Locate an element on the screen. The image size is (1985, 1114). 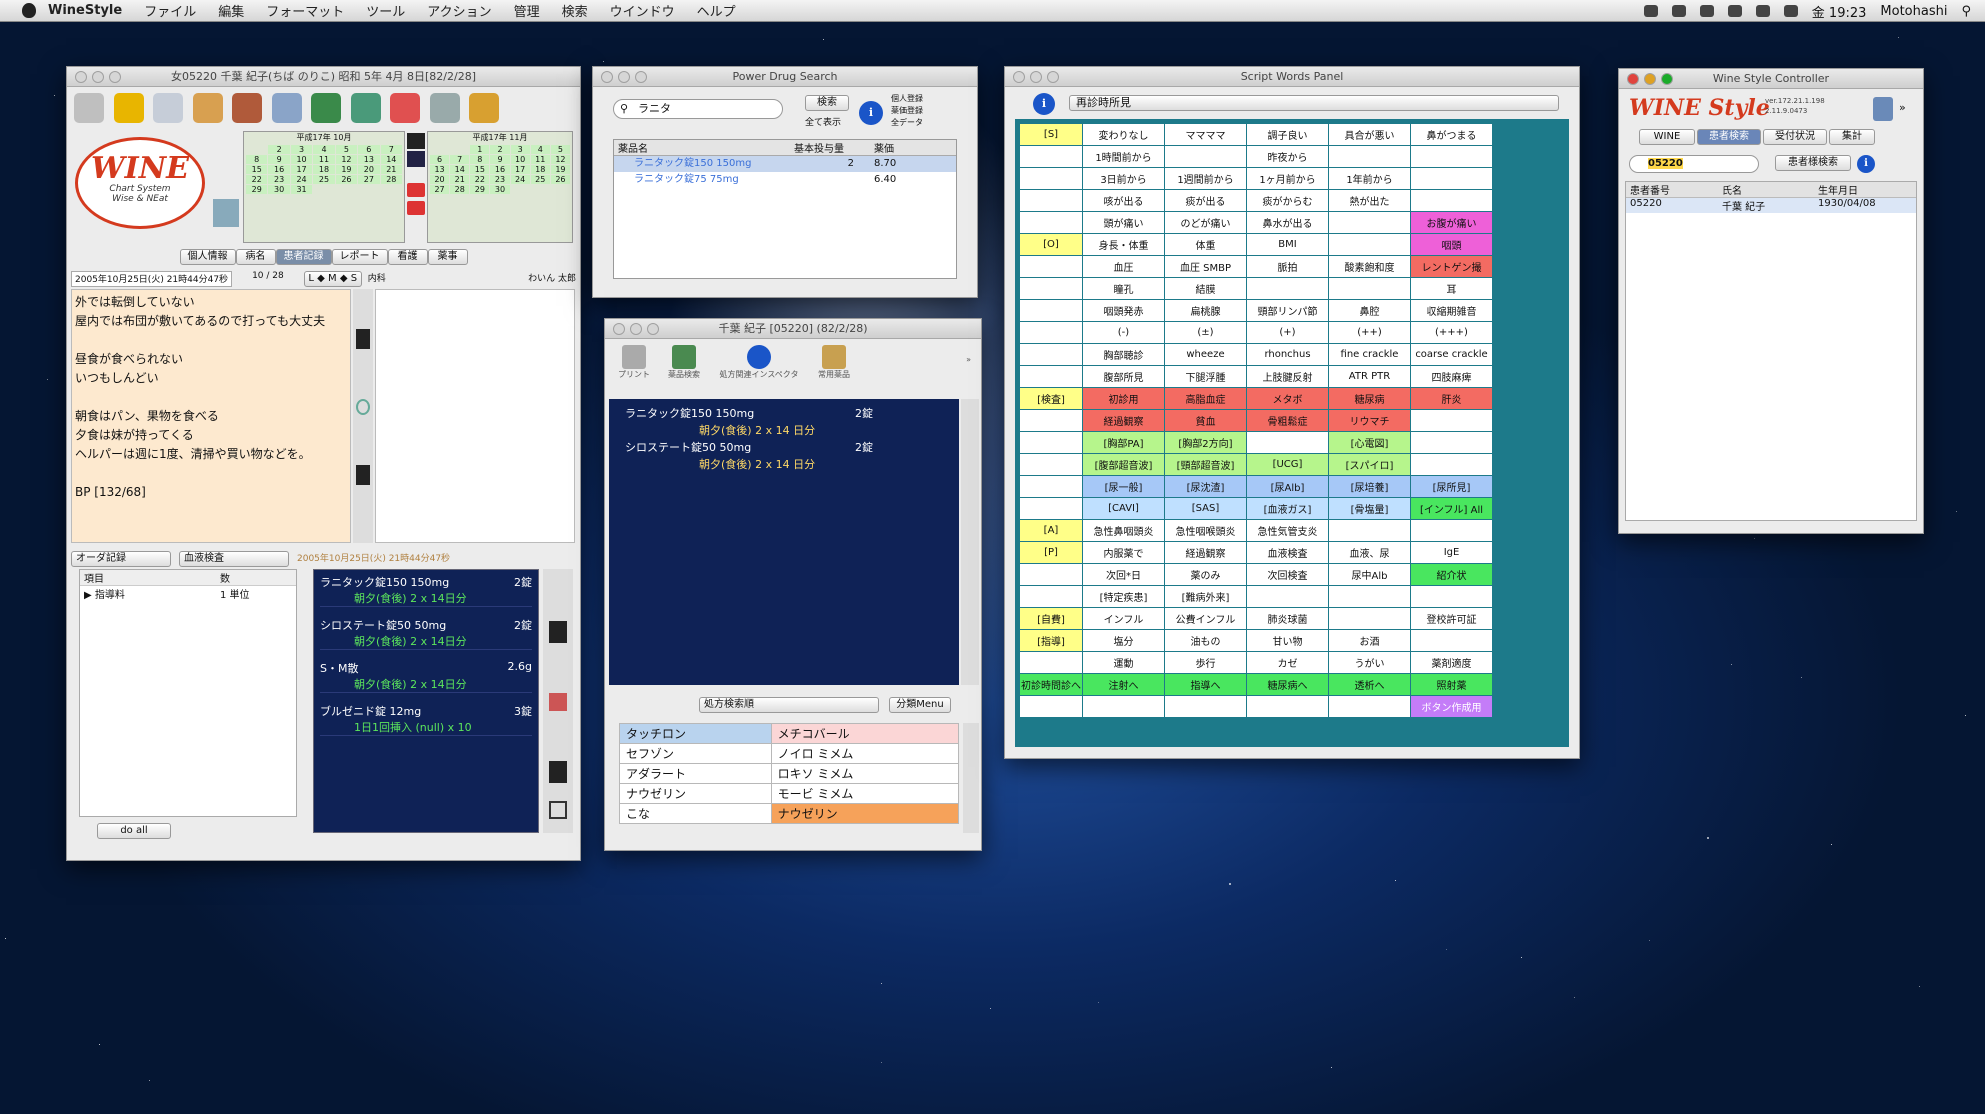
tag-icon is located at coordinates (207, 108).